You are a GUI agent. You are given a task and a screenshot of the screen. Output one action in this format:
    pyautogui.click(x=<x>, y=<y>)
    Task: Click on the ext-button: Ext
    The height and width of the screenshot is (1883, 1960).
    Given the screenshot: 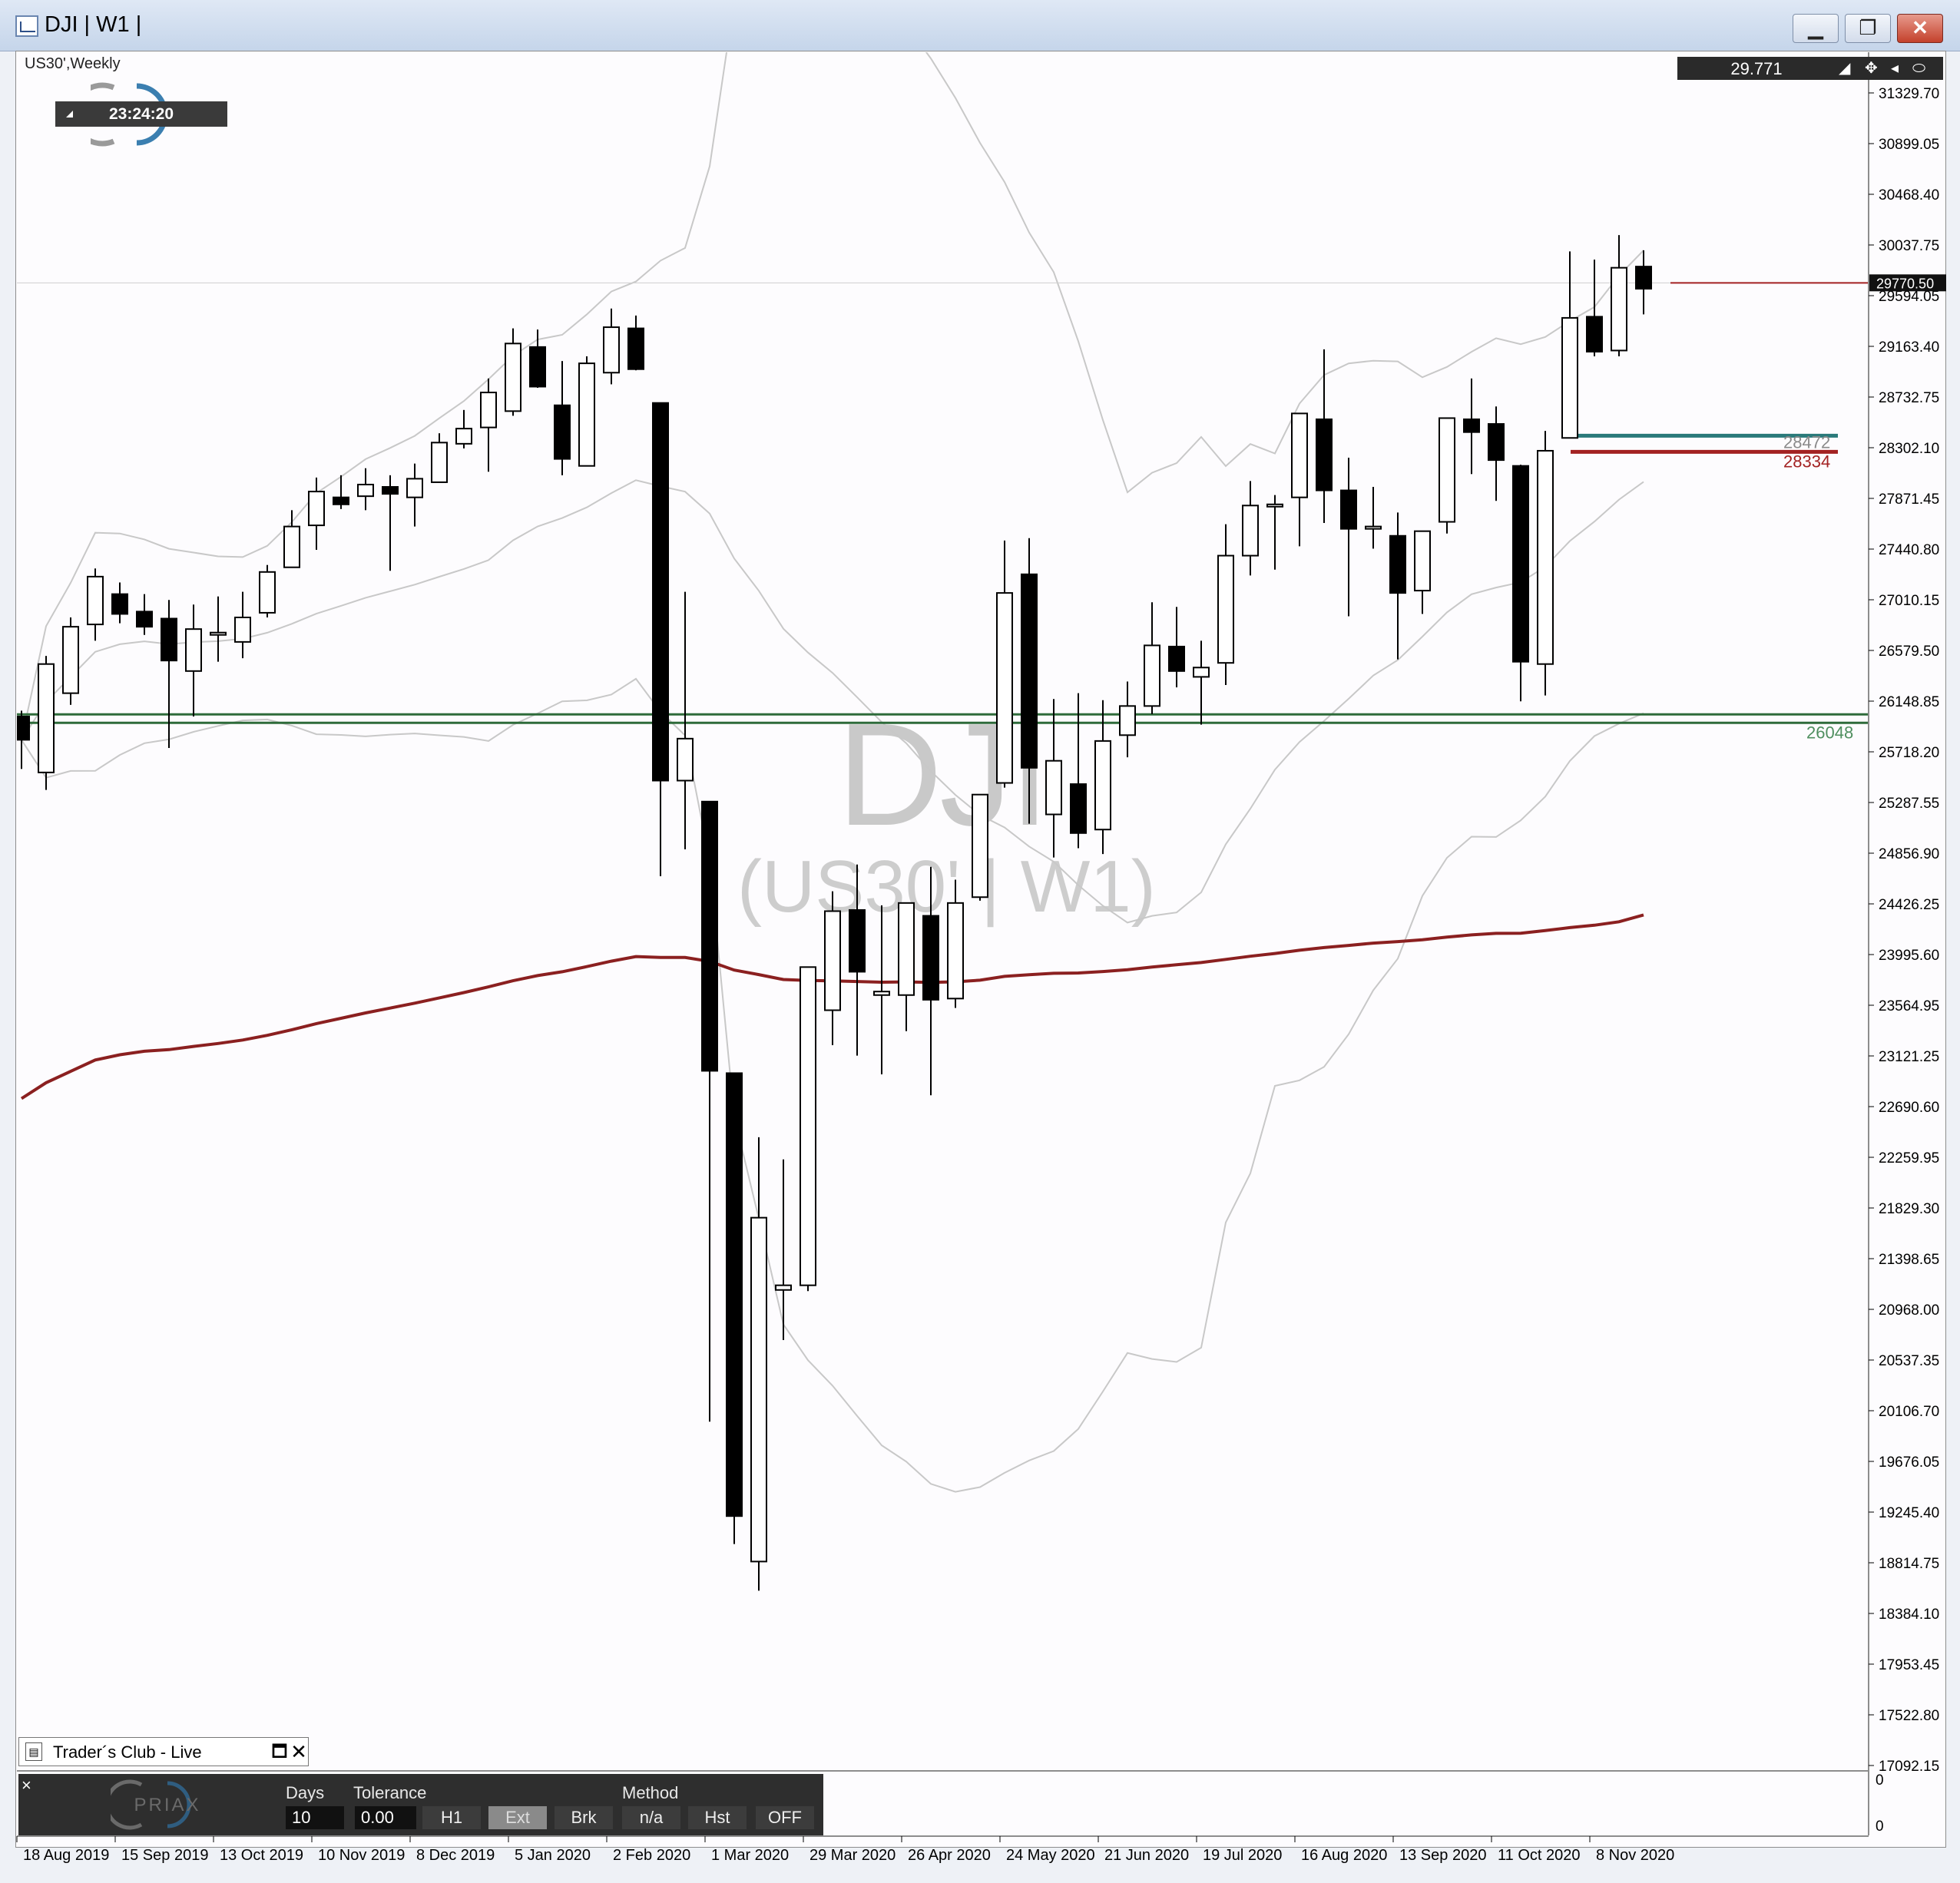 What is the action you would take?
    pyautogui.click(x=517, y=1817)
    